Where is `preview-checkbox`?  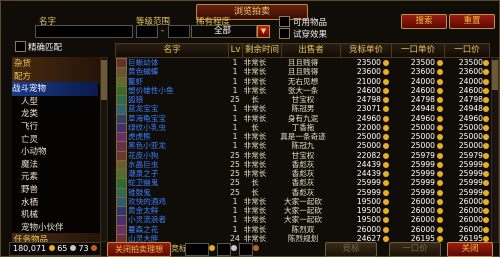 preview-checkbox is located at coordinates (284, 33).